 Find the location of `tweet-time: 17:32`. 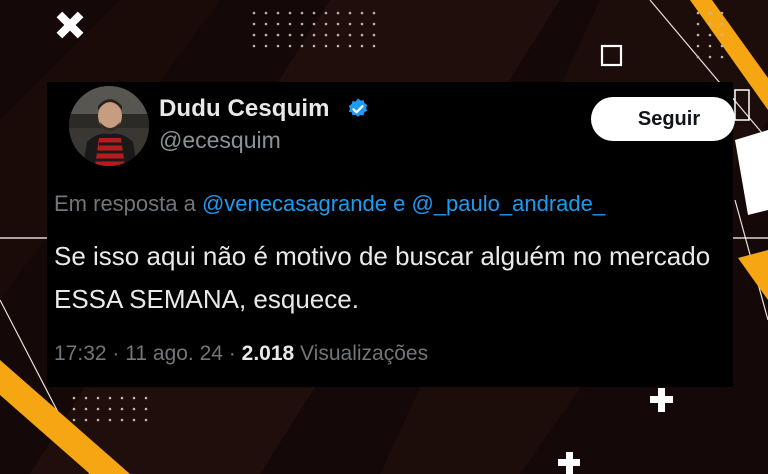

tweet-time: 17:32 is located at coordinates (80, 353).